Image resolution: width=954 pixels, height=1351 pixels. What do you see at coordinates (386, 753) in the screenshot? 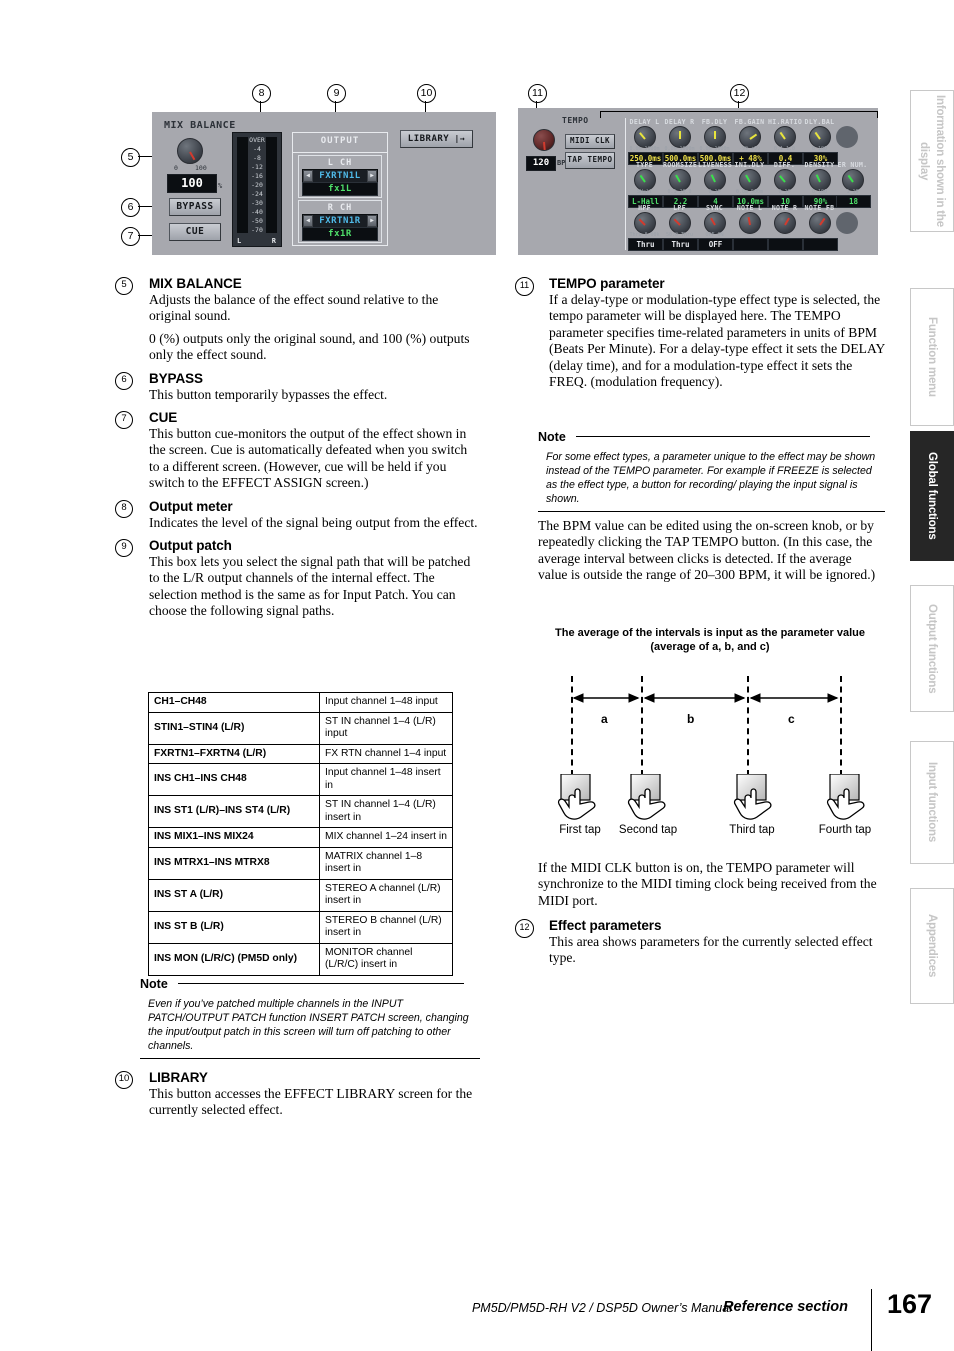
I see `signal-path-desc: FX RTN channel 1–4 input` at bounding box center [386, 753].